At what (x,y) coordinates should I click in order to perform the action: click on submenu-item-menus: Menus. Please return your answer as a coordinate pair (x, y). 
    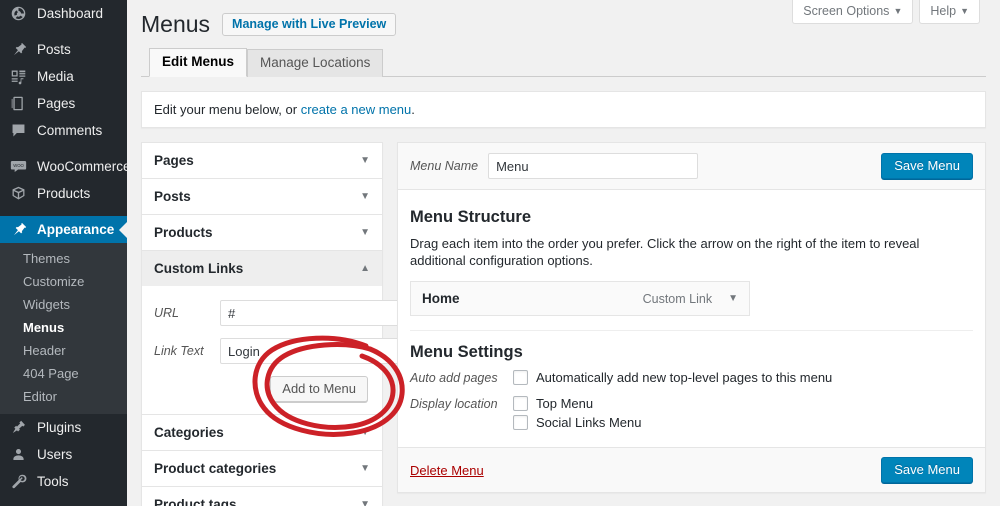
    Looking at the image, I should click on (63, 327).